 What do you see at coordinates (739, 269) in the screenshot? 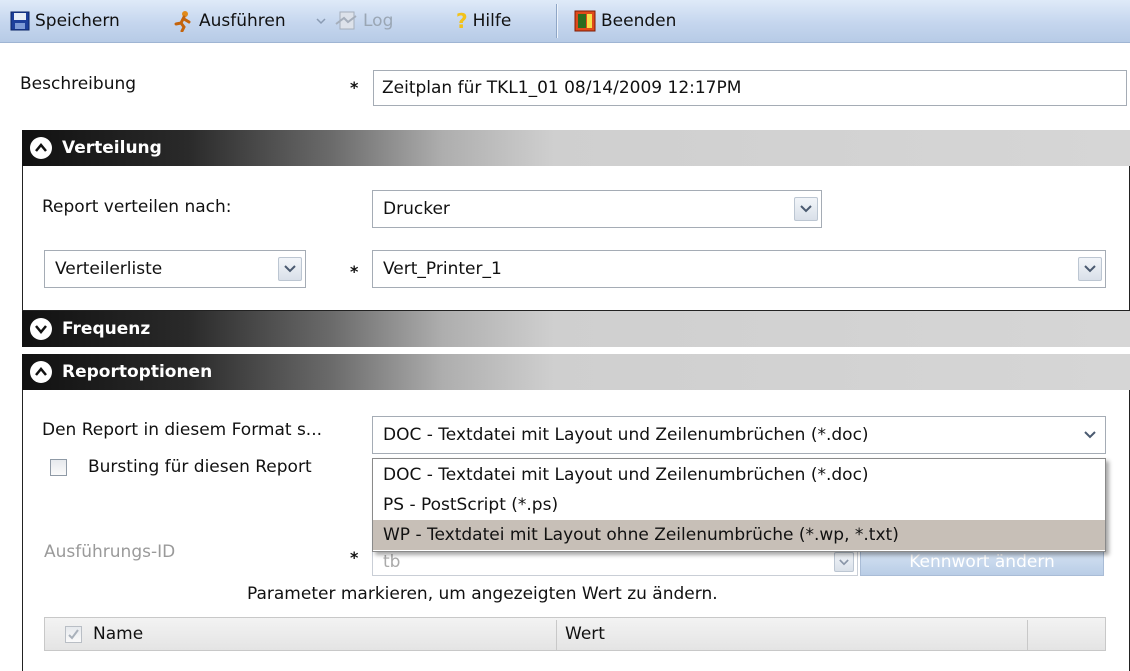
I see `distribution-list-select: Vert_Printer_1` at bounding box center [739, 269].